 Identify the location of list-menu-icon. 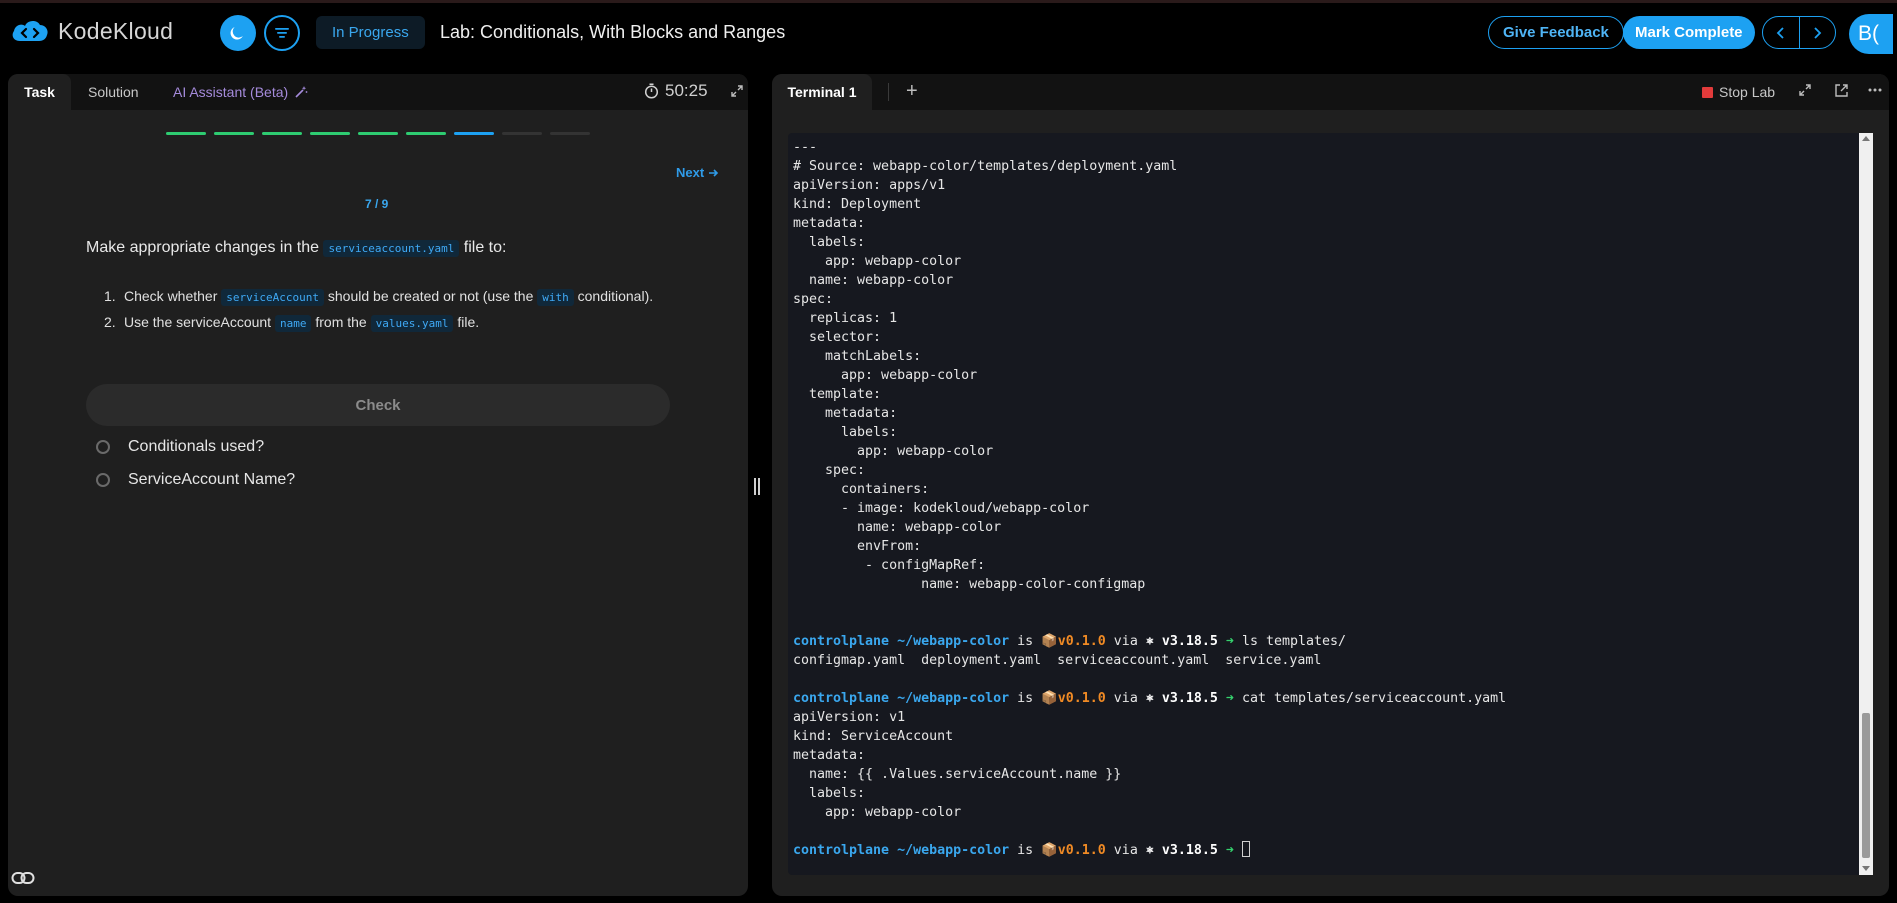
(282, 33).